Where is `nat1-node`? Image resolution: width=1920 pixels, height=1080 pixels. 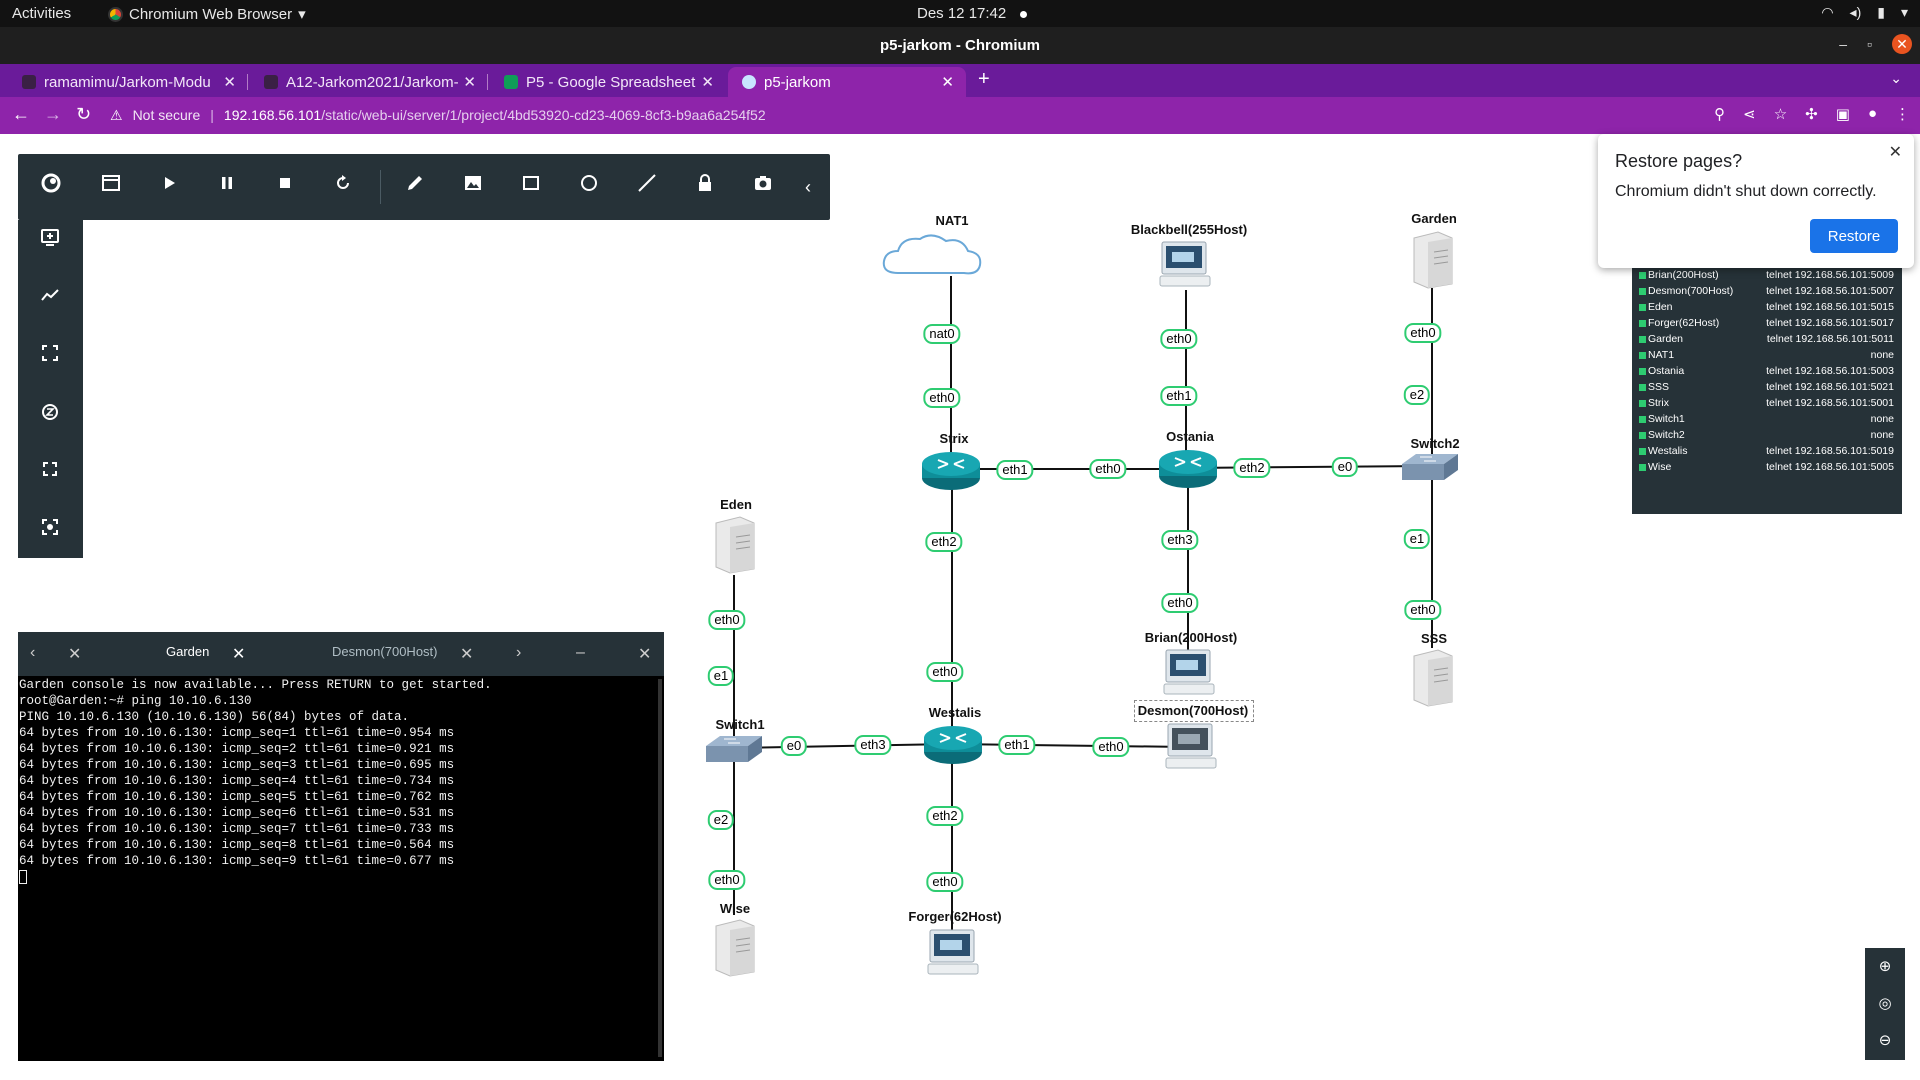 nat1-node is located at coordinates (932, 259).